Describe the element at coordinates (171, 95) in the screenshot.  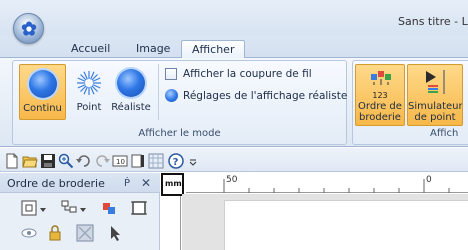
I see `realistic-settings-icon` at that location.